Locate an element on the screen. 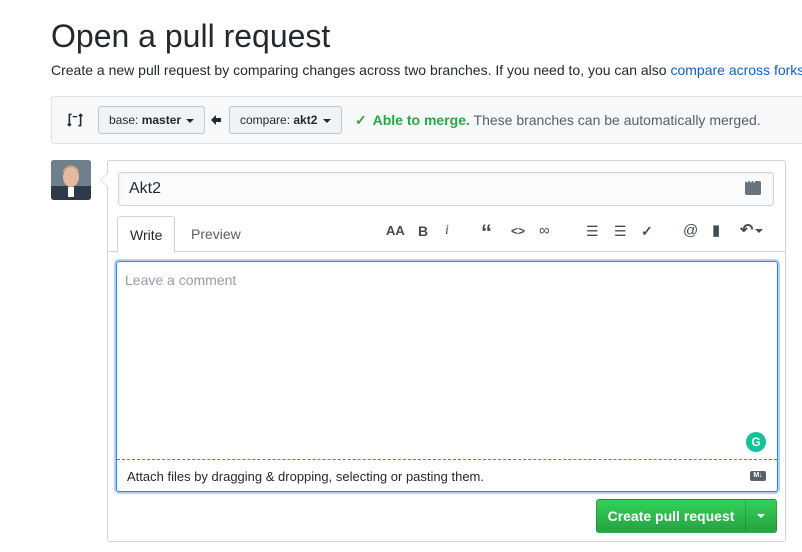 Image resolution: width=802 pixels, height=552 pixels. reply-glyph: ↶ is located at coordinates (747, 230).